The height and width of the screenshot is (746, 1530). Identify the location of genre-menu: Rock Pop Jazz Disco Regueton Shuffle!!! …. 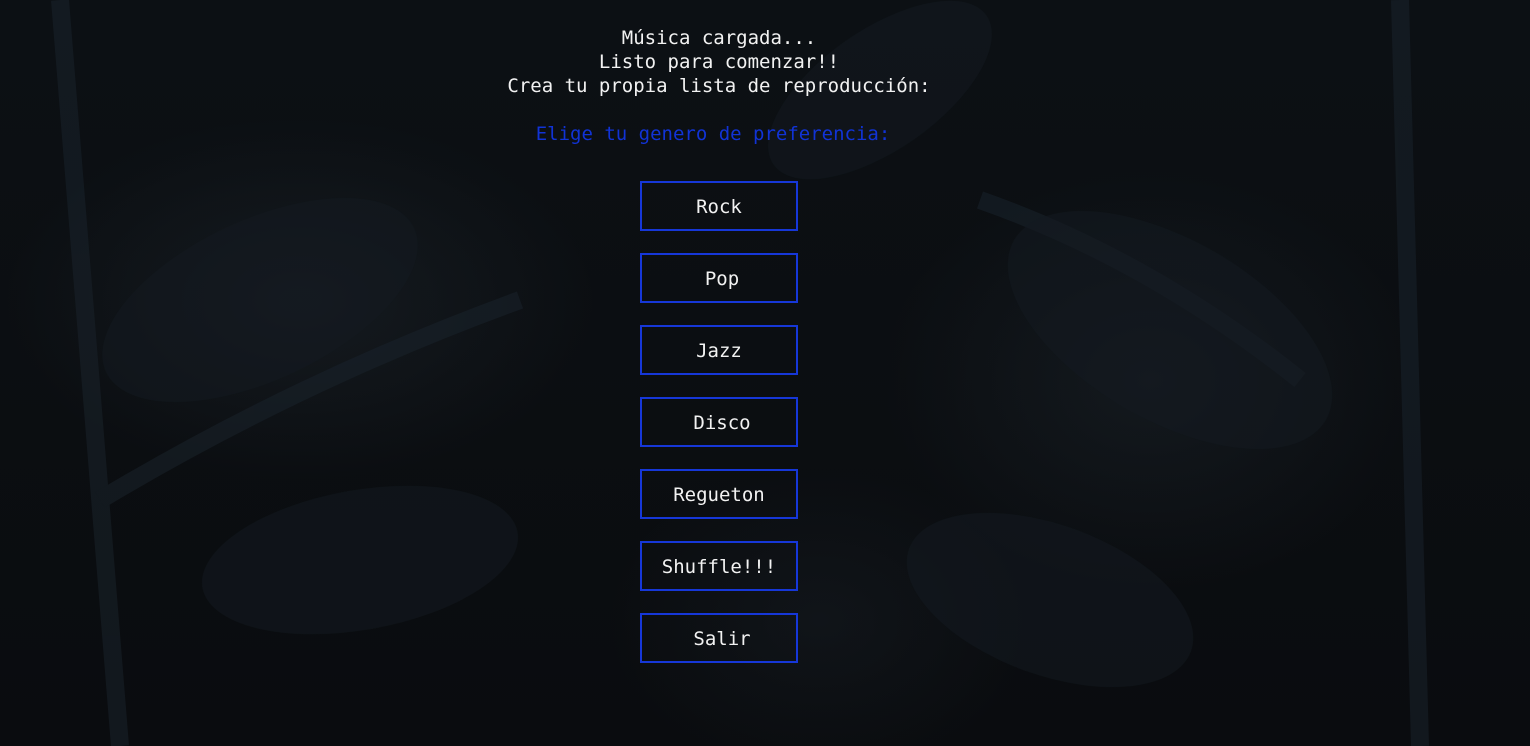
(719, 433).